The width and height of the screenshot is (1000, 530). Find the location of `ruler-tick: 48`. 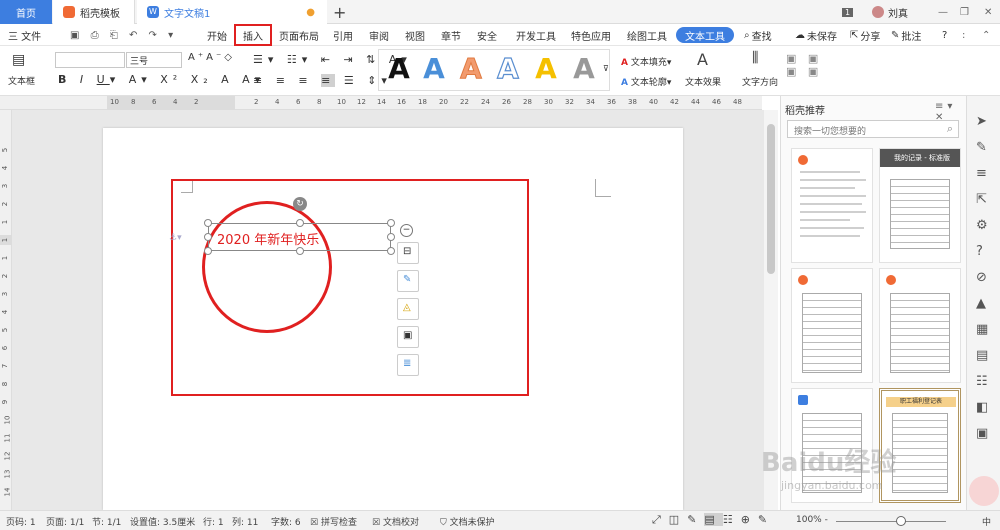

ruler-tick: 48 is located at coordinates (737, 102).